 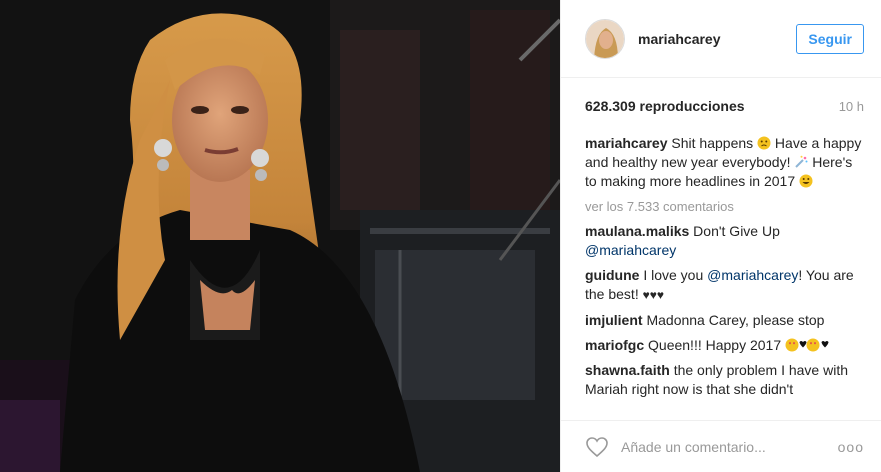 I want to click on comment-item: mariofgc Queen!!! Happy 2017, so click(x=724, y=345).